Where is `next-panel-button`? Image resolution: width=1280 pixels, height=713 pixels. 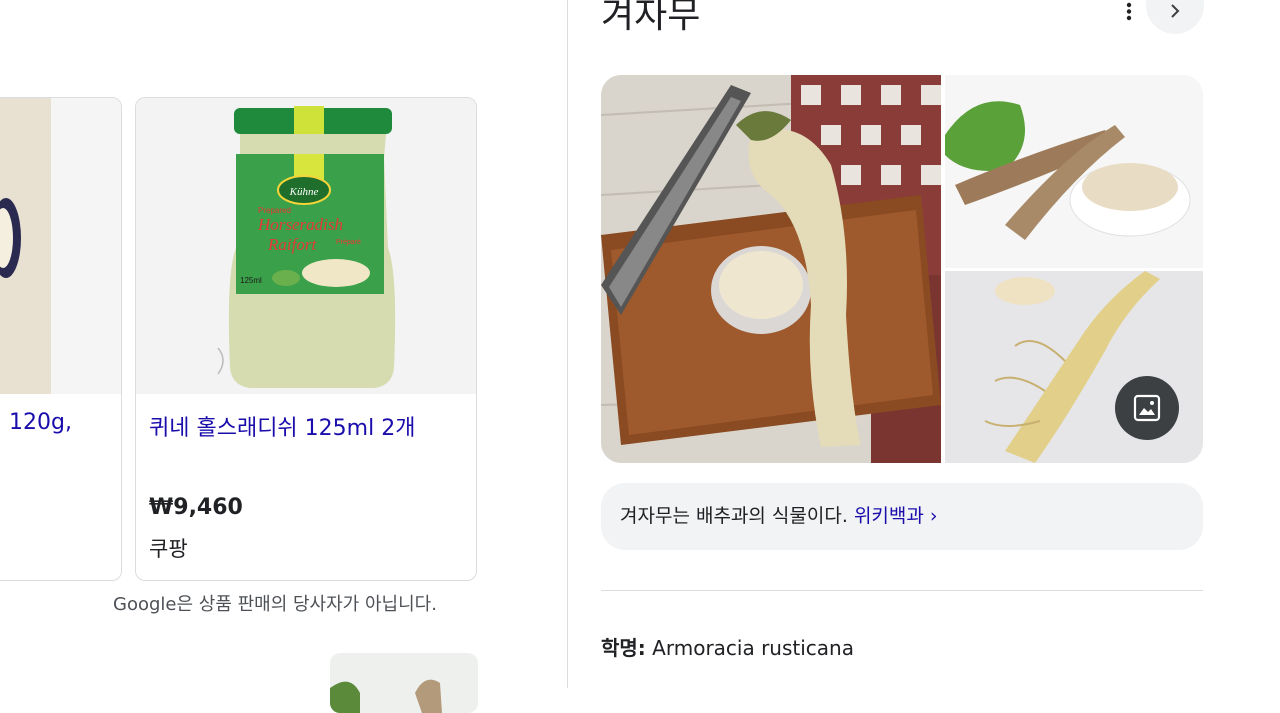 next-panel-button is located at coordinates (1175, 17).